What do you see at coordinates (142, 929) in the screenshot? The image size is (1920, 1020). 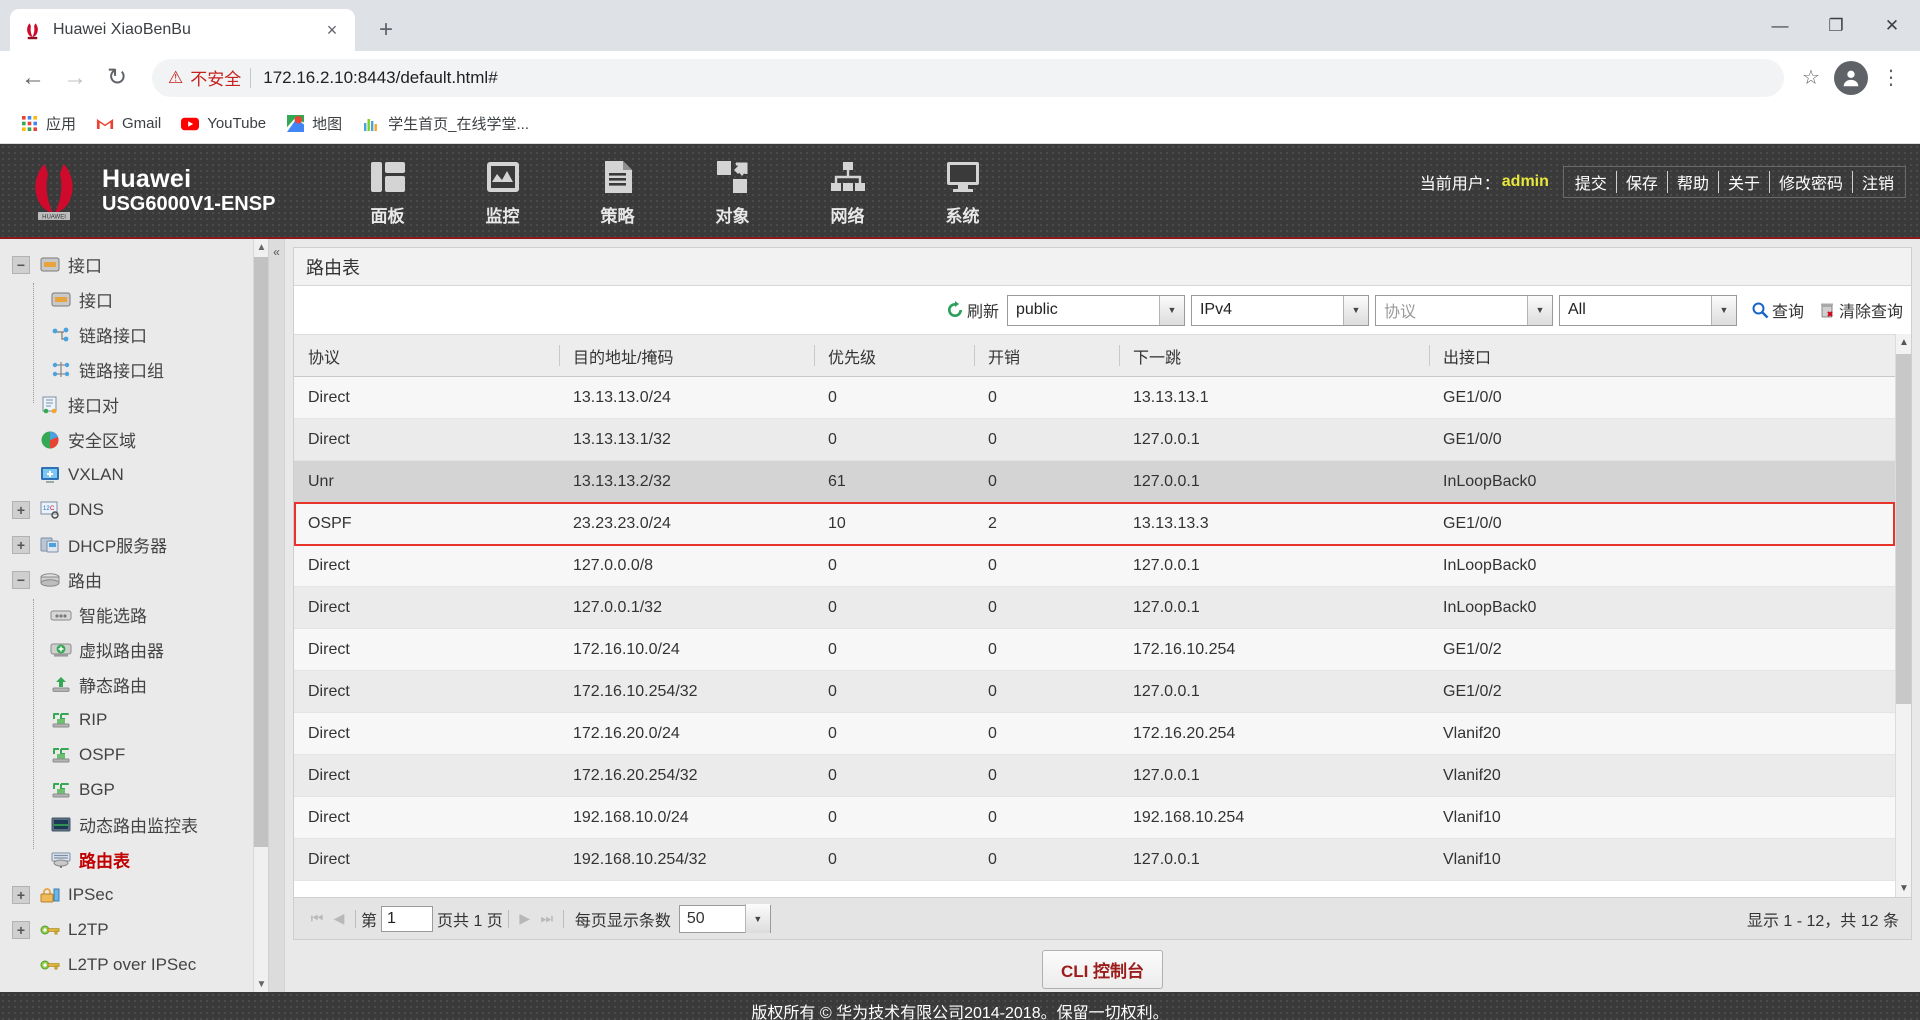 I see `sidebar-item-19: + L2TP` at bounding box center [142, 929].